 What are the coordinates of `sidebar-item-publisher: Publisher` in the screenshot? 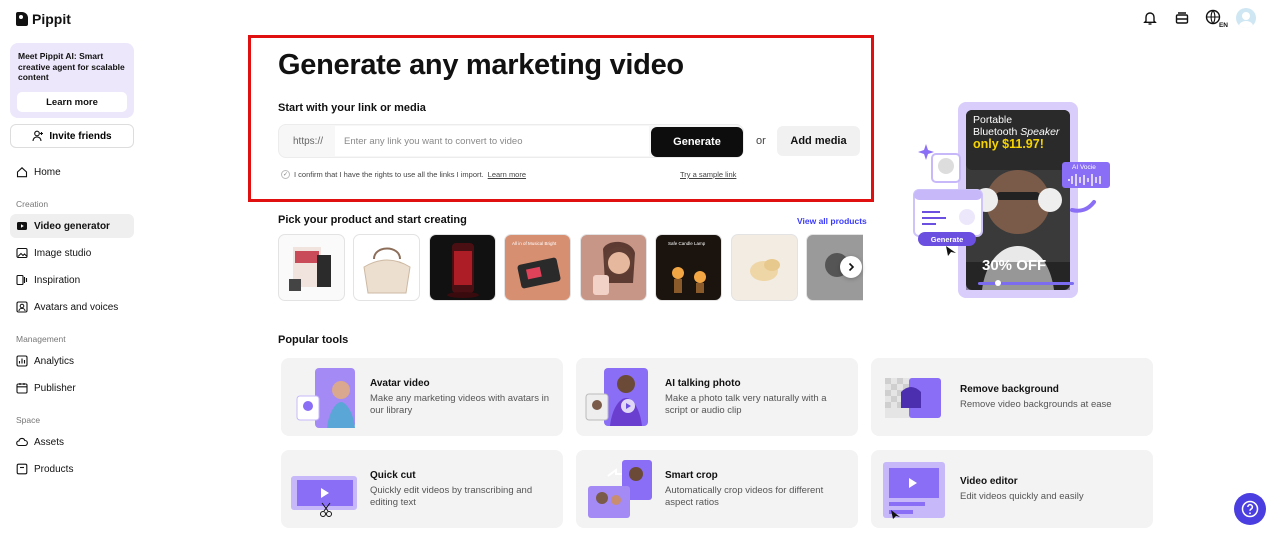 It's located at (72, 388).